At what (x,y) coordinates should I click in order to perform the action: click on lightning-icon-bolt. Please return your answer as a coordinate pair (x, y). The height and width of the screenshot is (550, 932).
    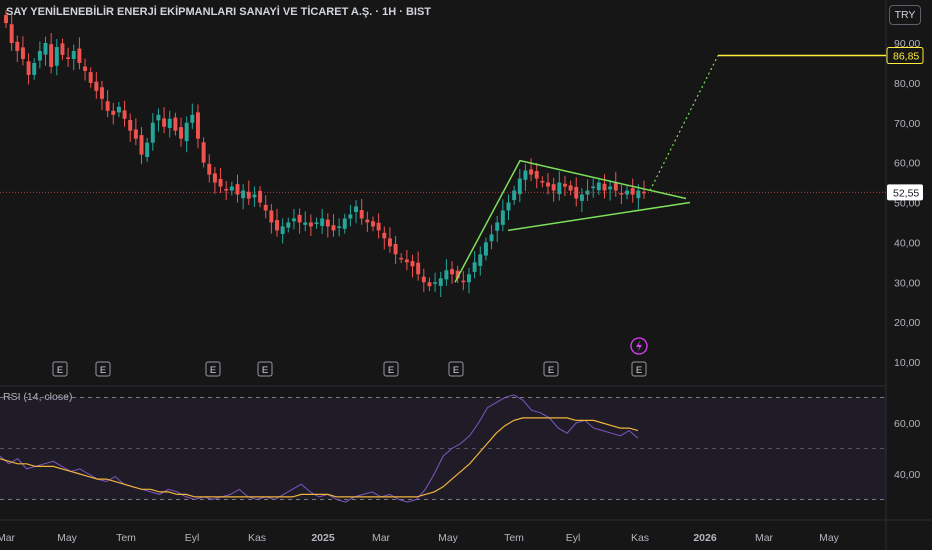
    Looking at the image, I should click on (639, 346).